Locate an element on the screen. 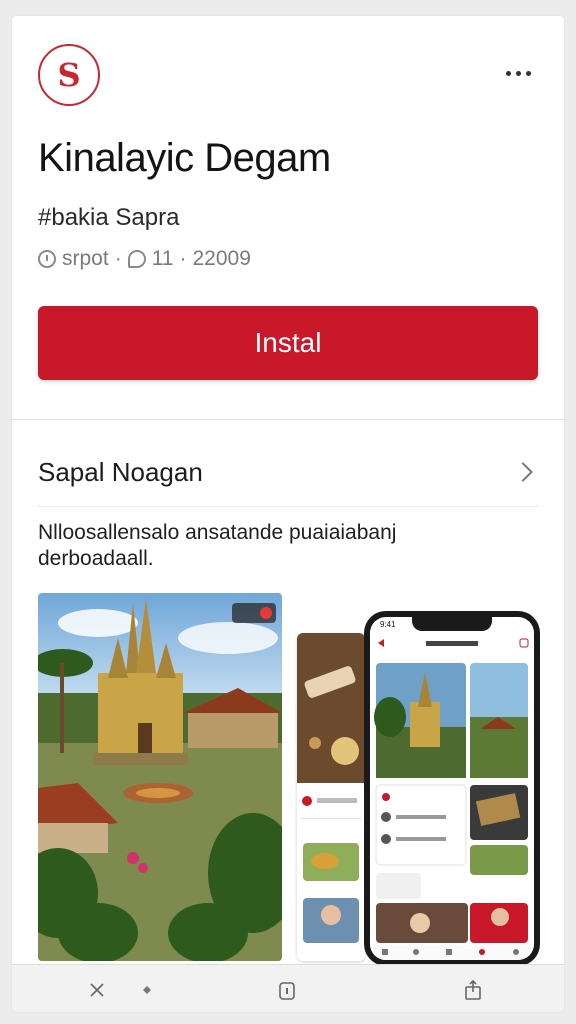  clock-icon is located at coordinates (47, 259).